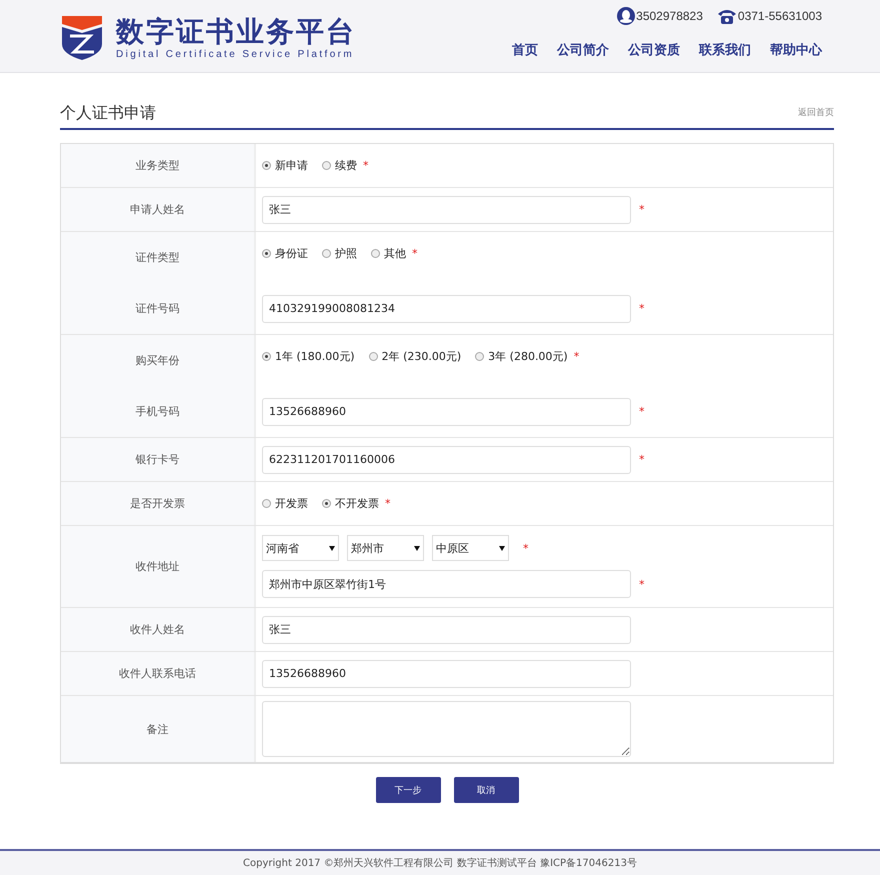 Image resolution: width=880 pixels, height=875 pixels. I want to click on back-home-link: 返回首页, so click(816, 115).